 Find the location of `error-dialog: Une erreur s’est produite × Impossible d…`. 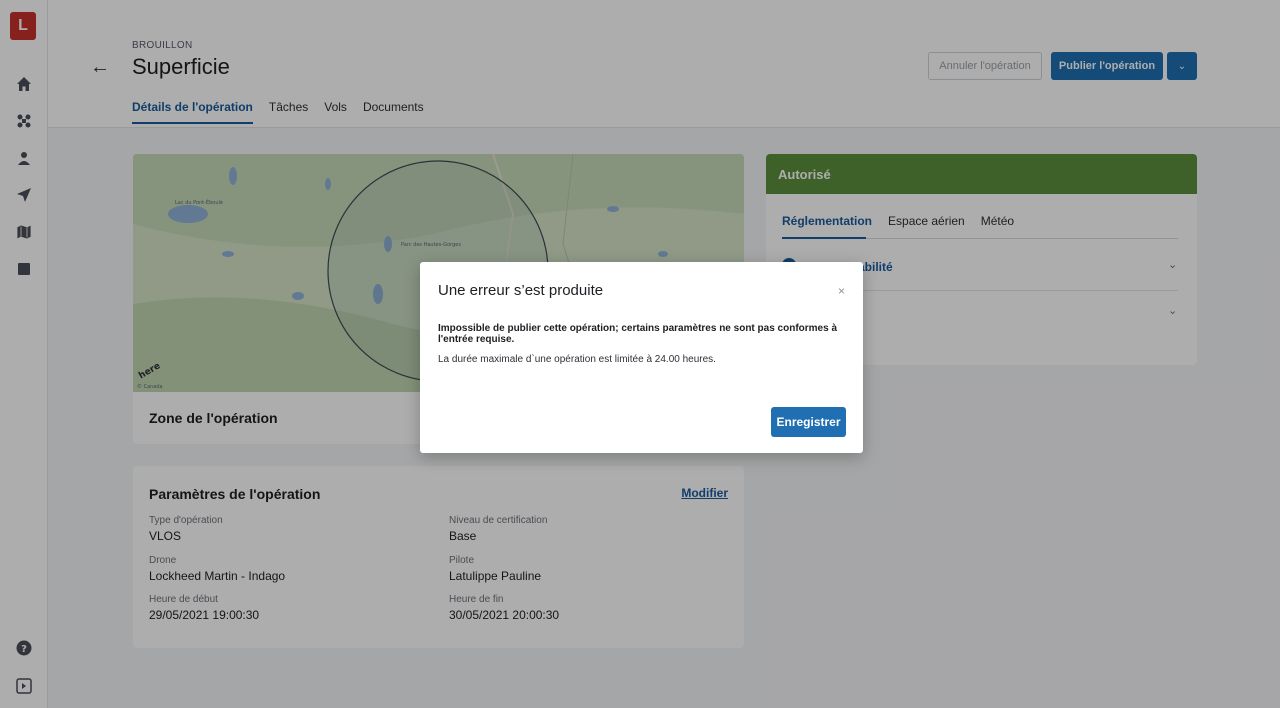

error-dialog: Une erreur s’est produite × Impossible d… is located at coordinates (641, 357).